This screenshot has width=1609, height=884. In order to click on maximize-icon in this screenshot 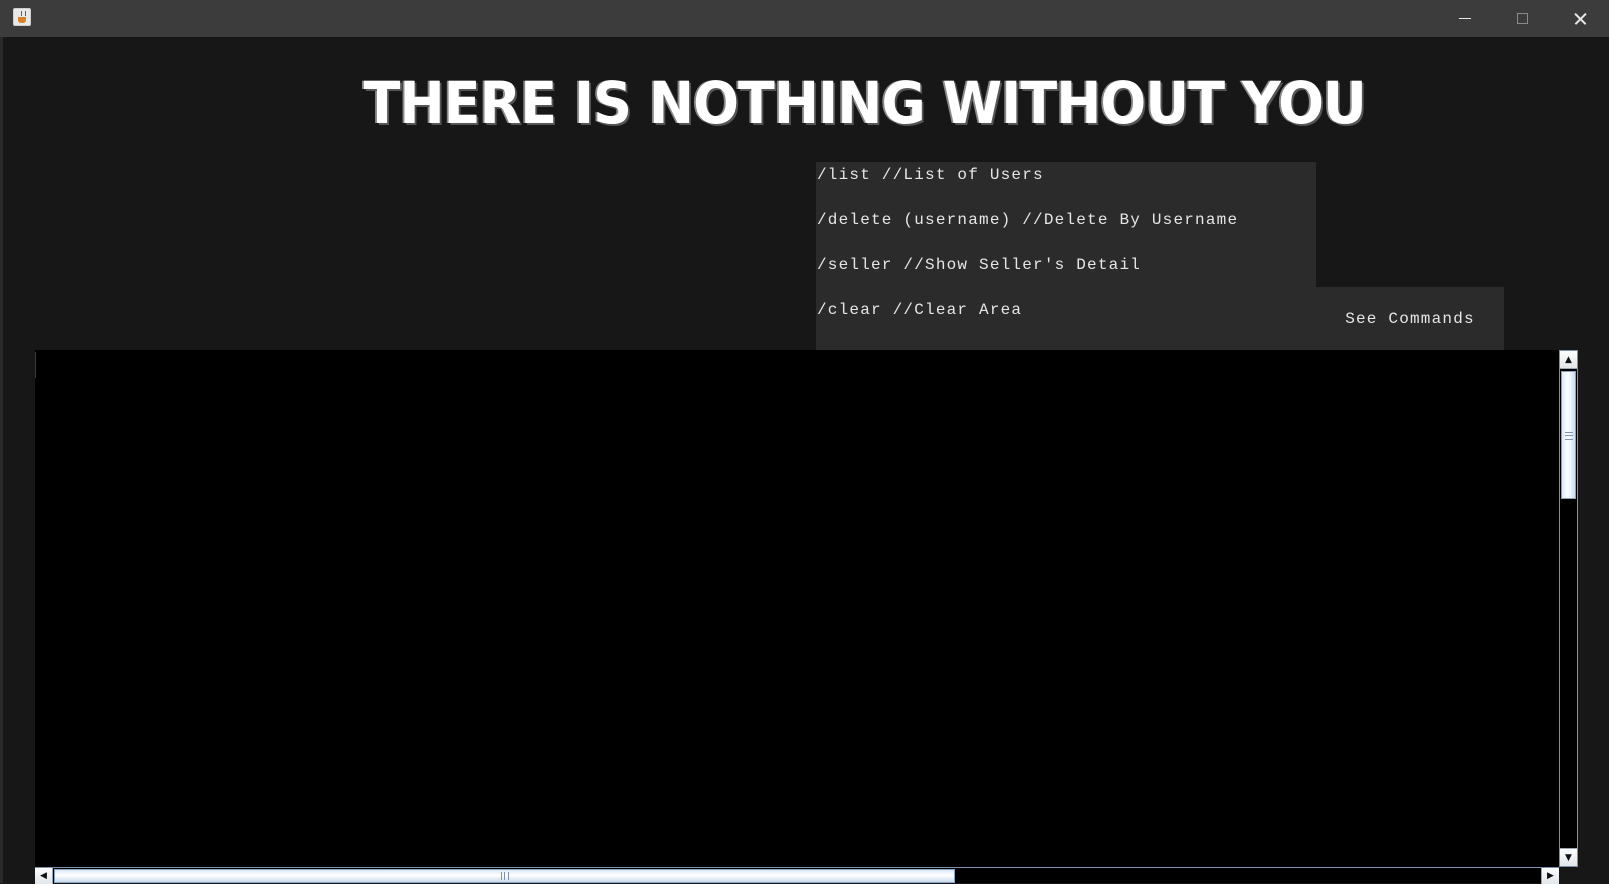, I will do `click(1522, 18)`.